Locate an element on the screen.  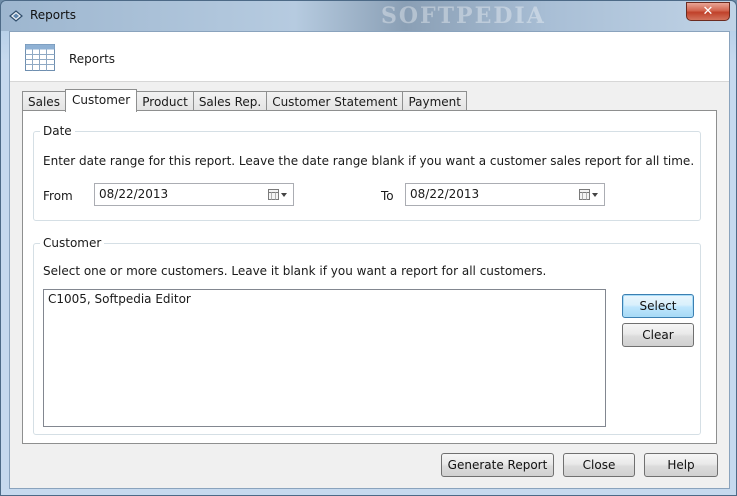
tab-payment: Payment is located at coordinates (434, 101).